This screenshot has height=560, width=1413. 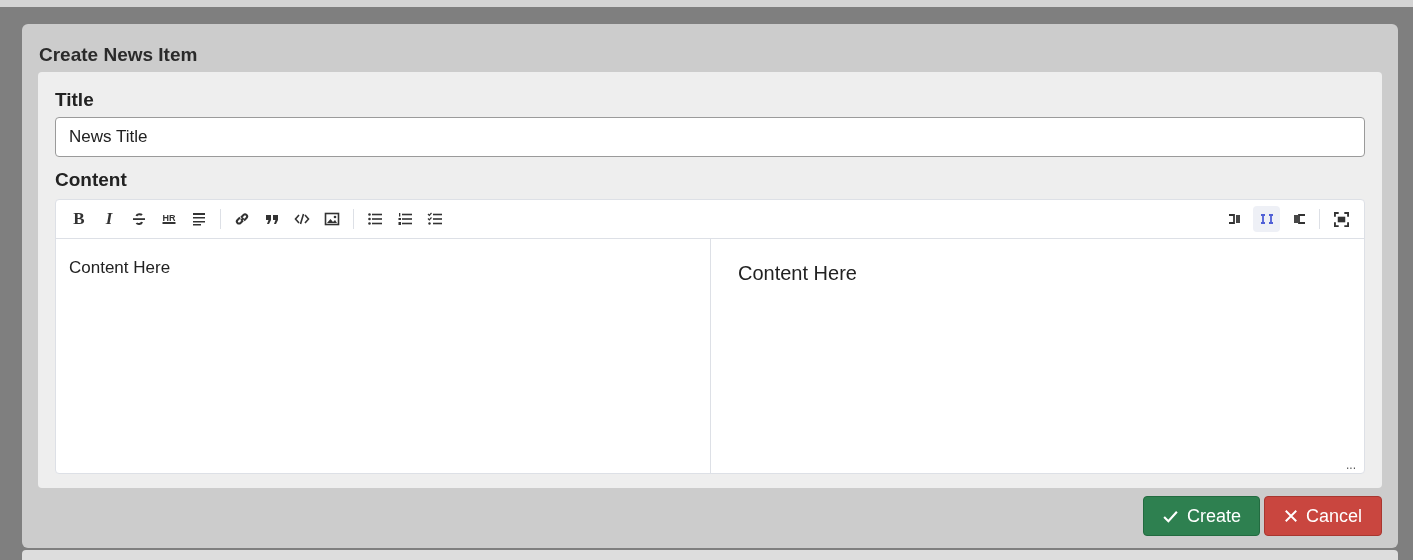 What do you see at coordinates (120, 267) in the screenshot?
I see `source-text: Content Here` at bounding box center [120, 267].